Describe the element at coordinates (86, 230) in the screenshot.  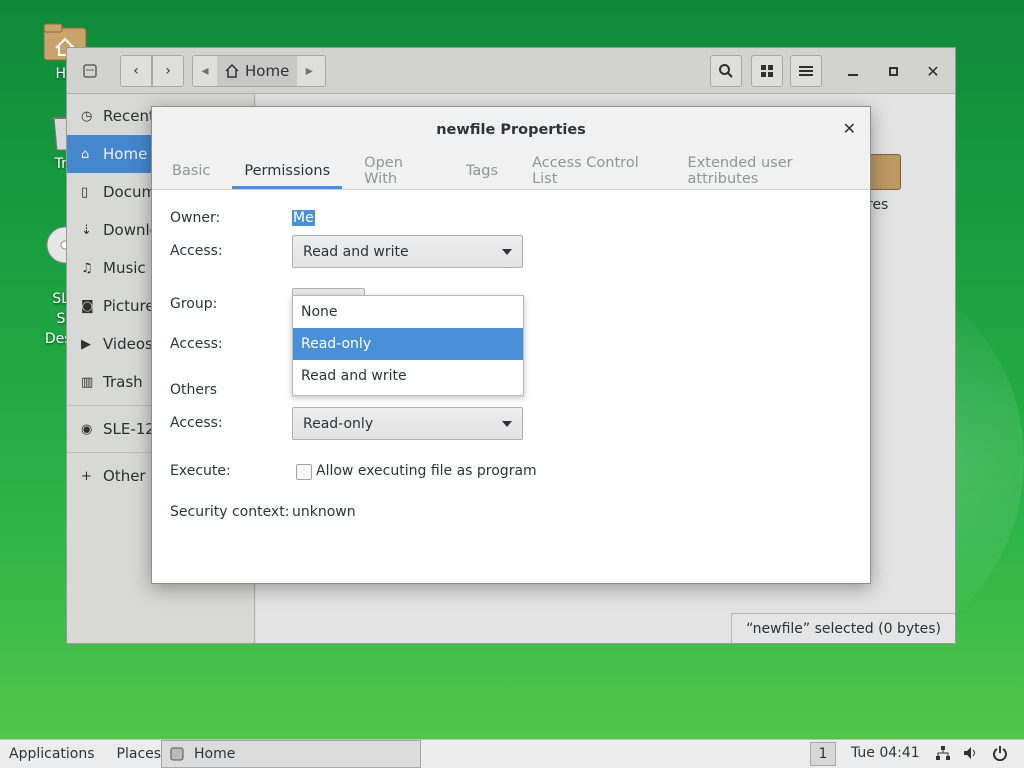
I see `download-icon: ⇣` at that location.